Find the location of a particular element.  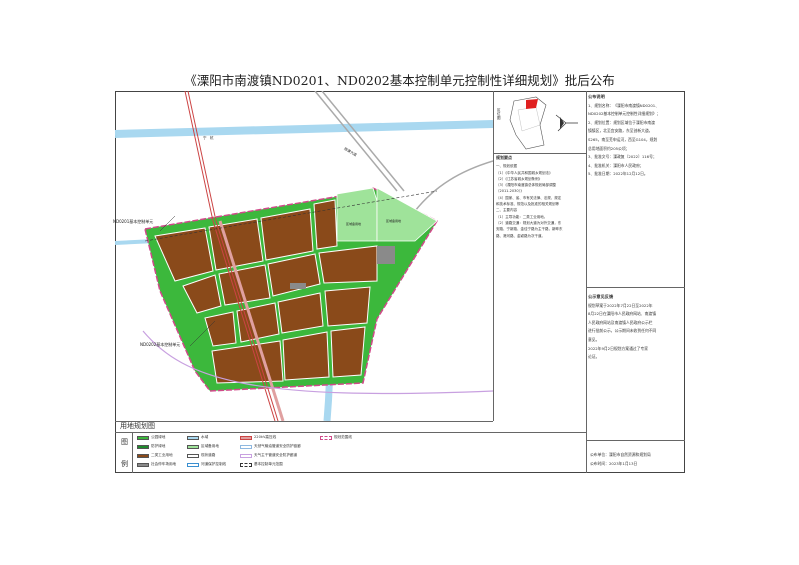

opinion-line: 2022年9月2日规划方案通过了专家 is located at coordinates (618, 348).